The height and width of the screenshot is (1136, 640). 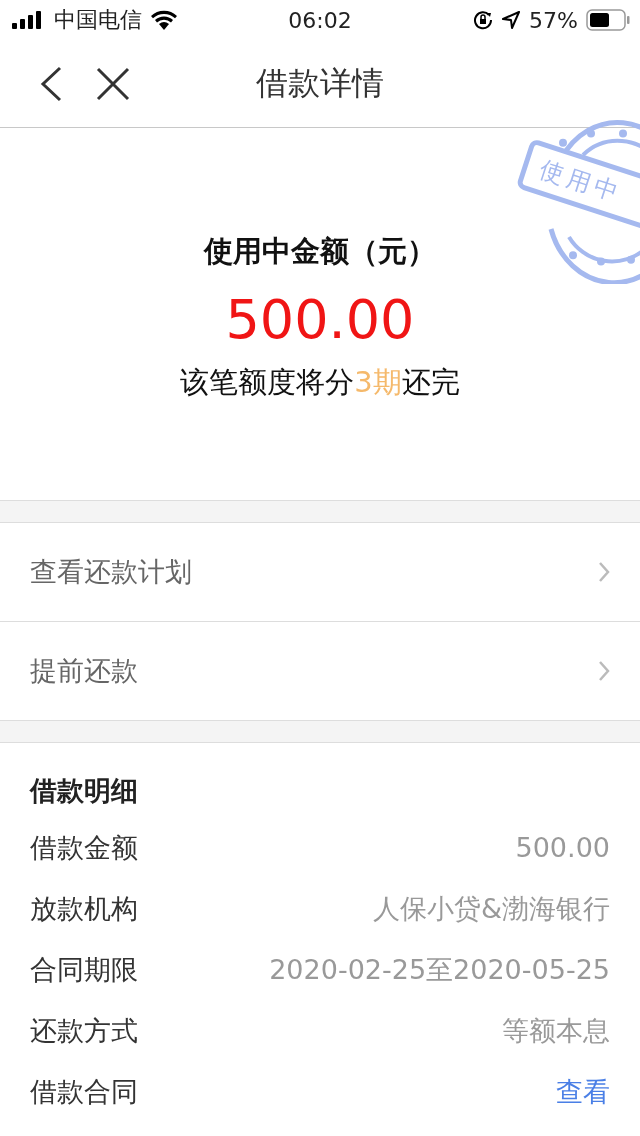 I want to click on amount-label: 使用中金额（元）, so click(x=320, y=251).